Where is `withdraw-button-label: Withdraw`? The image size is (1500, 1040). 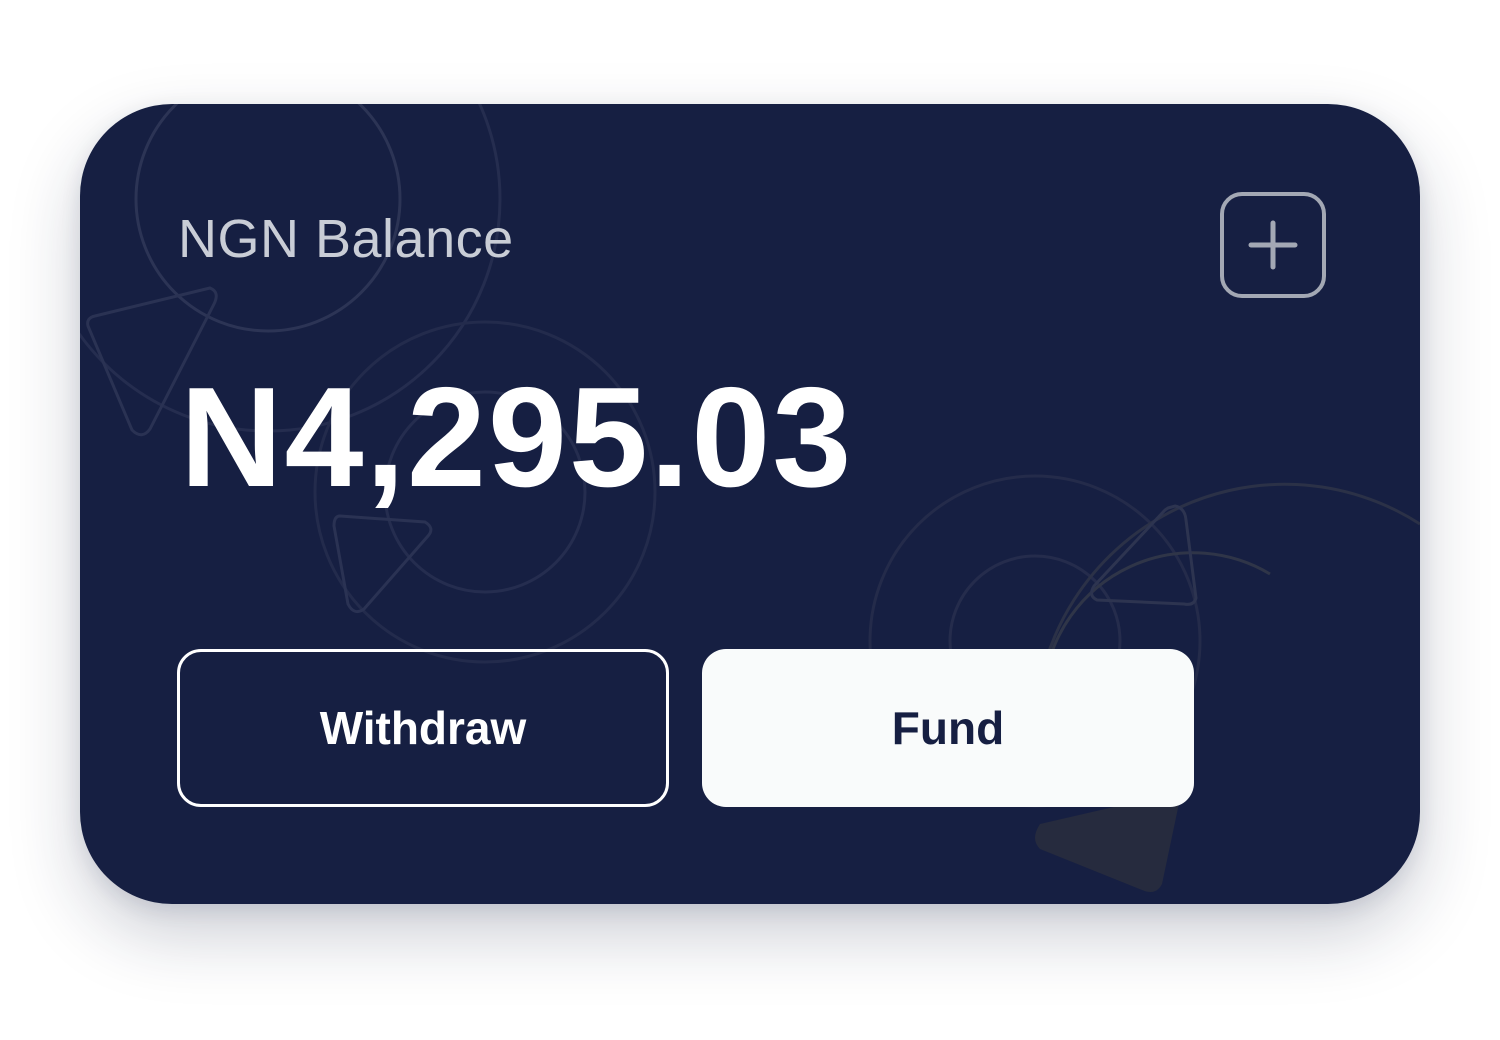 withdraw-button-label: Withdraw is located at coordinates (423, 728).